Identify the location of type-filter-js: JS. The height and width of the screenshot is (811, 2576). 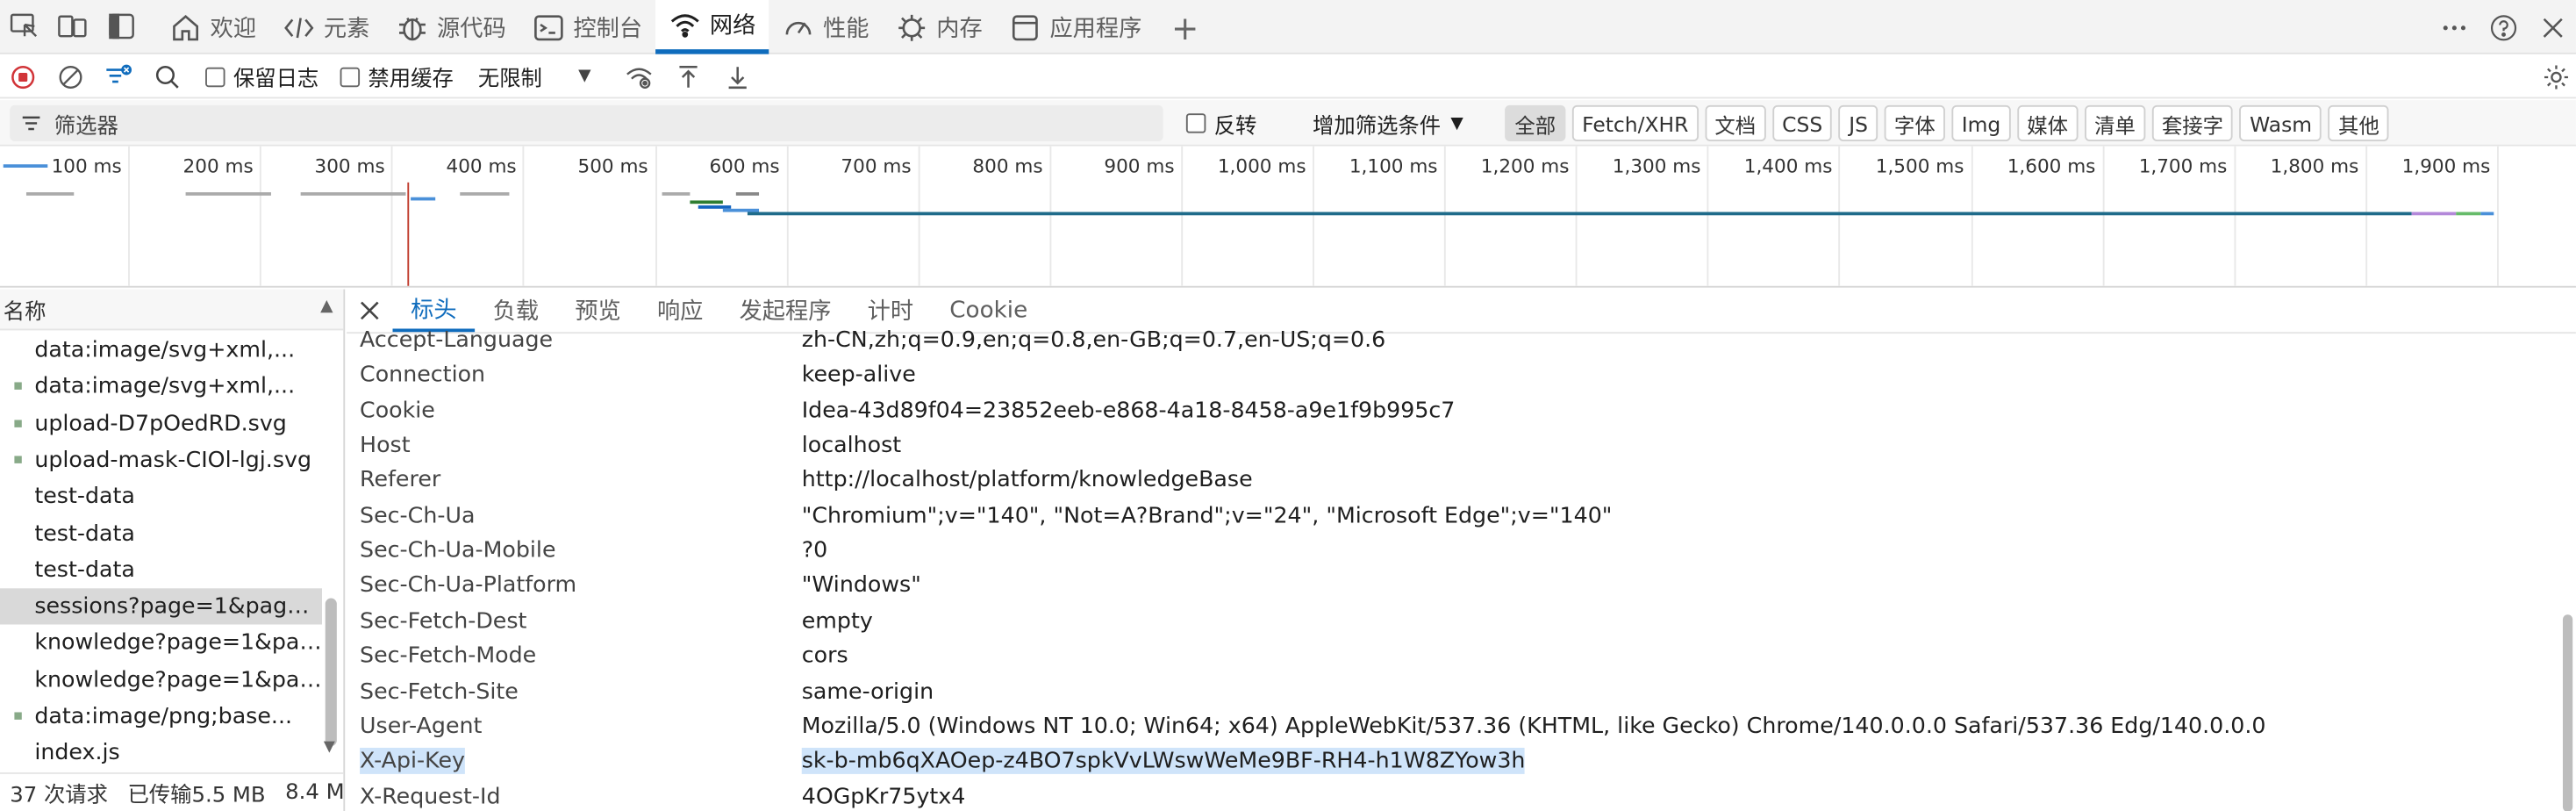
(1858, 123).